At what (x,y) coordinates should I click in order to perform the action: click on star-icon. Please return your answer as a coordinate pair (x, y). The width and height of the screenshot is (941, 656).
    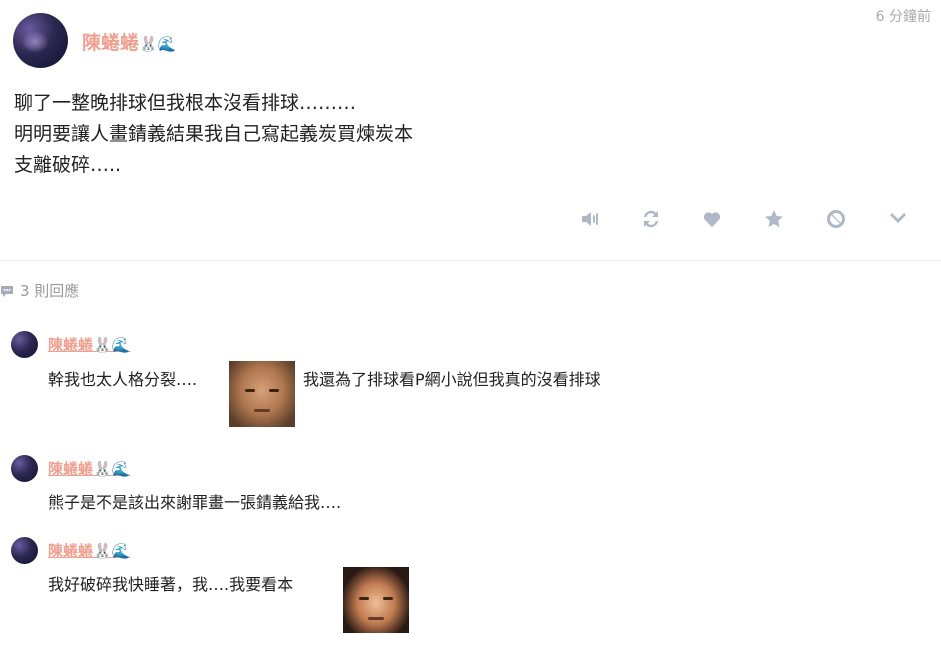
    Looking at the image, I should click on (774, 219).